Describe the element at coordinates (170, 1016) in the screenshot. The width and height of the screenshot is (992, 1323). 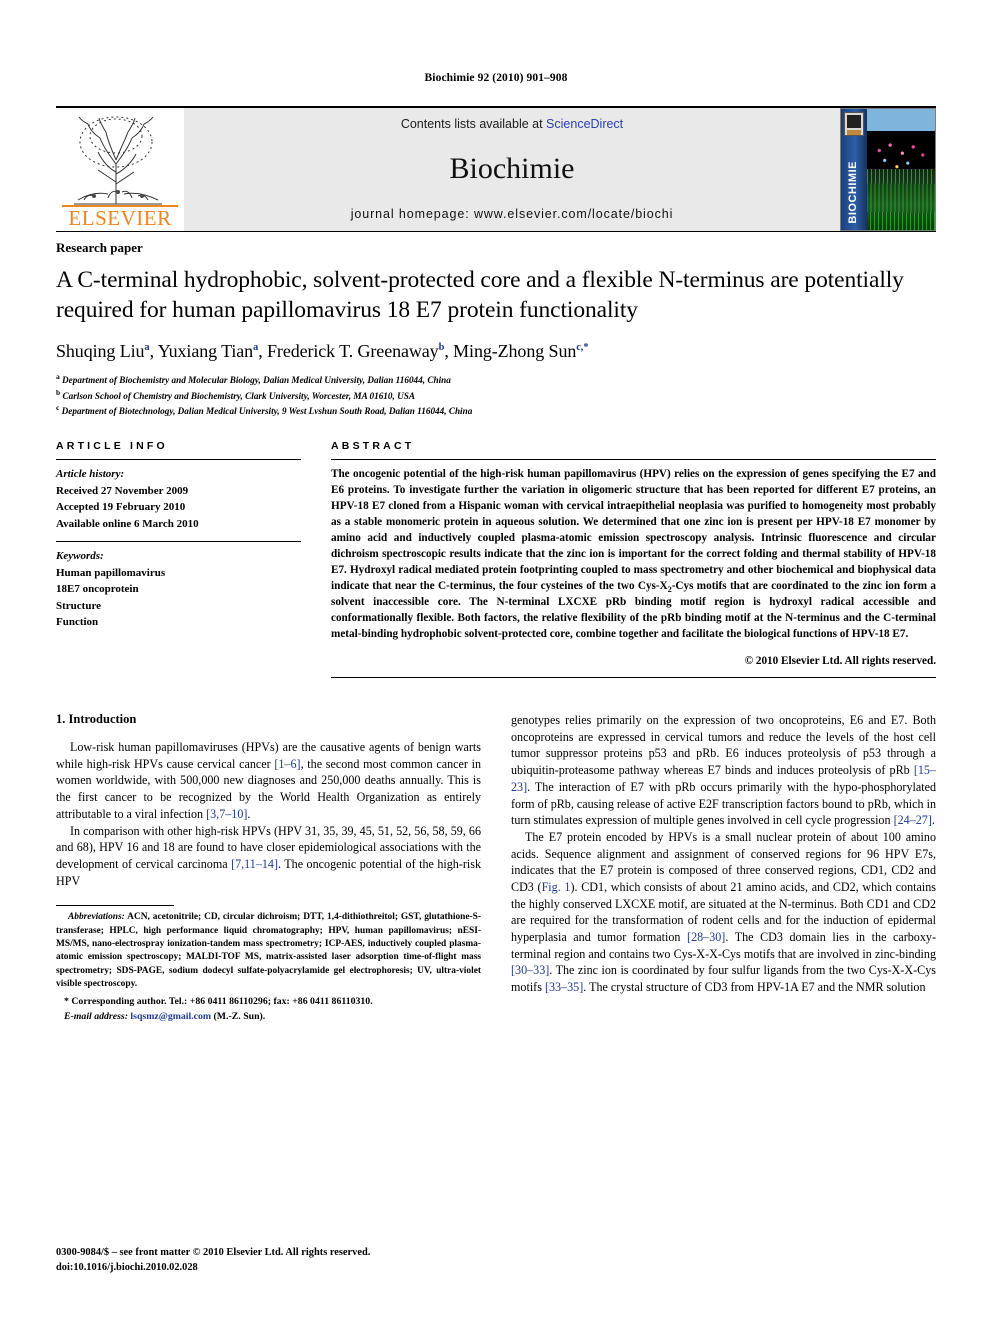
I see `email-link: lsqsmz@gmail.com` at that location.